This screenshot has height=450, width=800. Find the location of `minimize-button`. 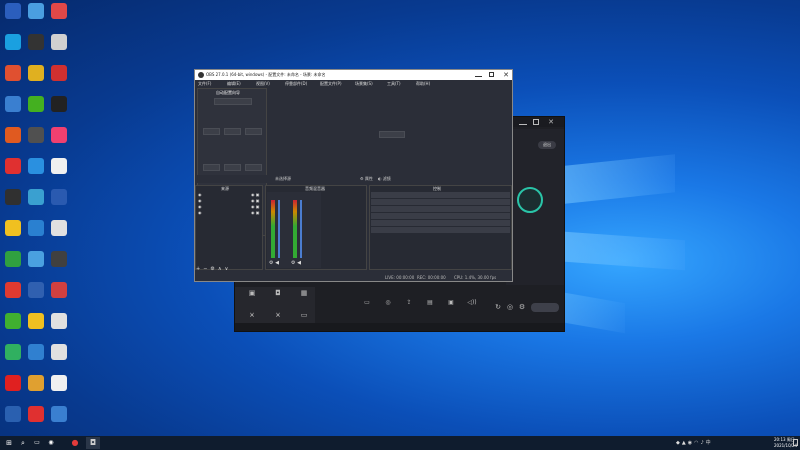

minimize-button is located at coordinates (523, 122).